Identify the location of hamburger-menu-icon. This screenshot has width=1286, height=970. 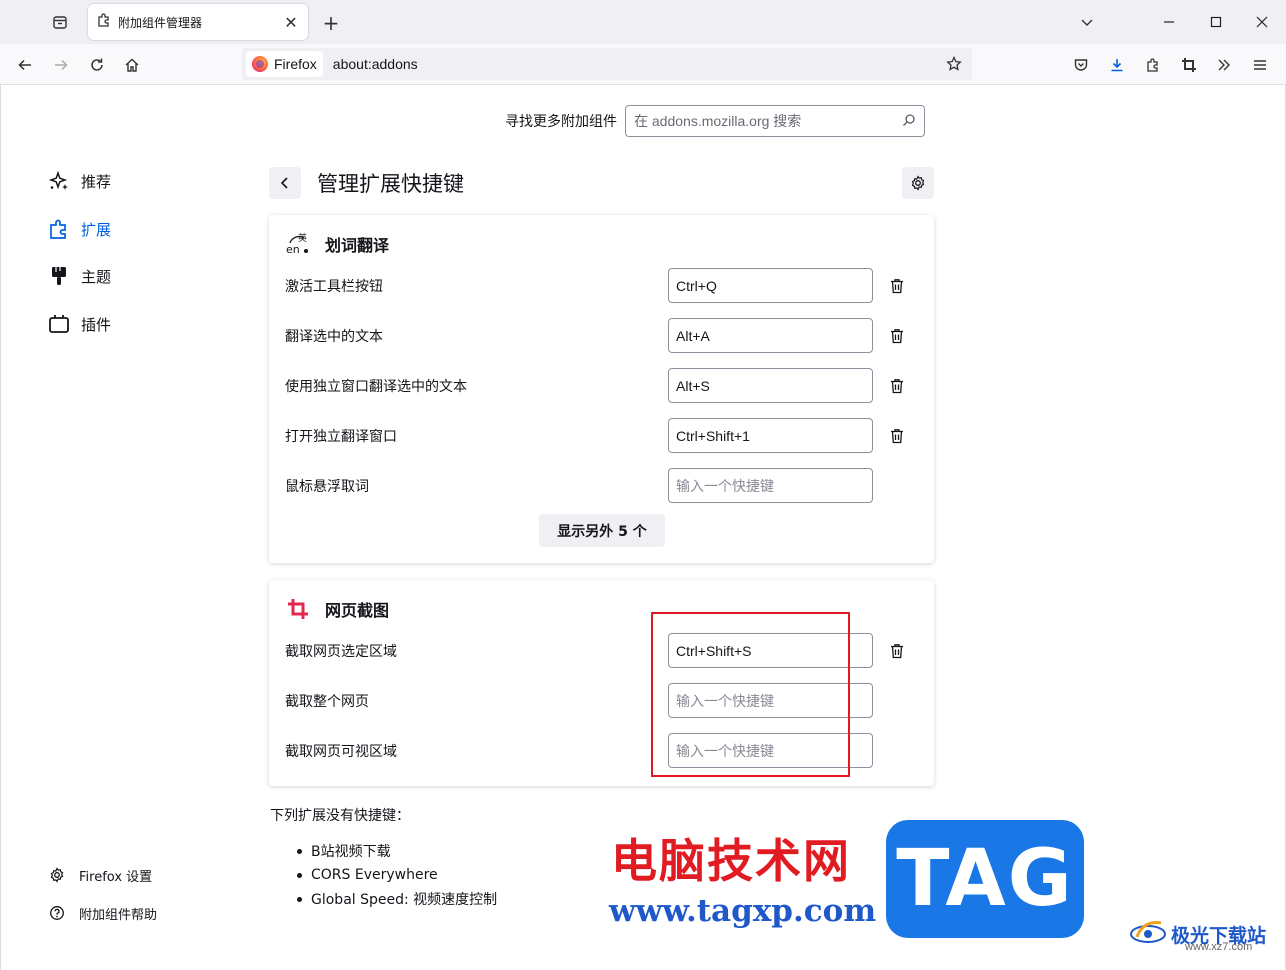
(1260, 65).